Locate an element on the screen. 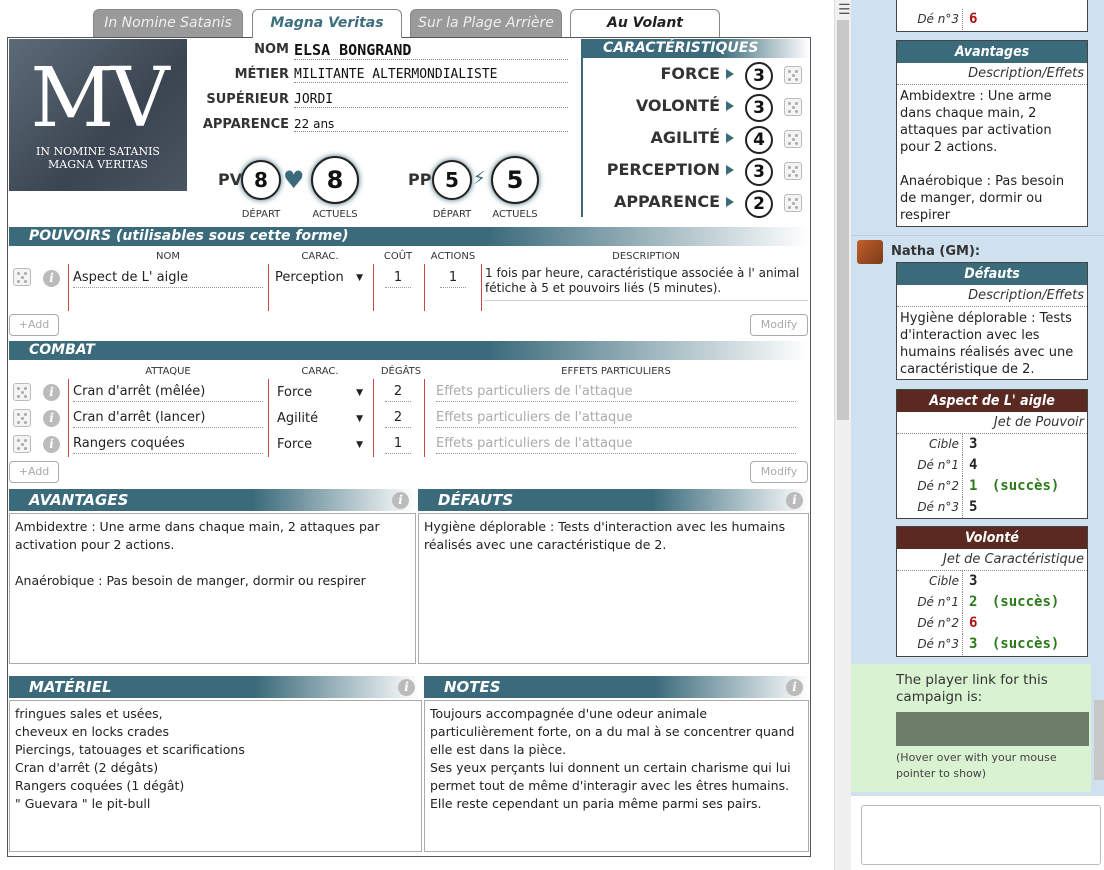 The height and width of the screenshot is (870, 1104). roll-row: Dé n°1 2 (succès) is located at coordinates (992, 602).